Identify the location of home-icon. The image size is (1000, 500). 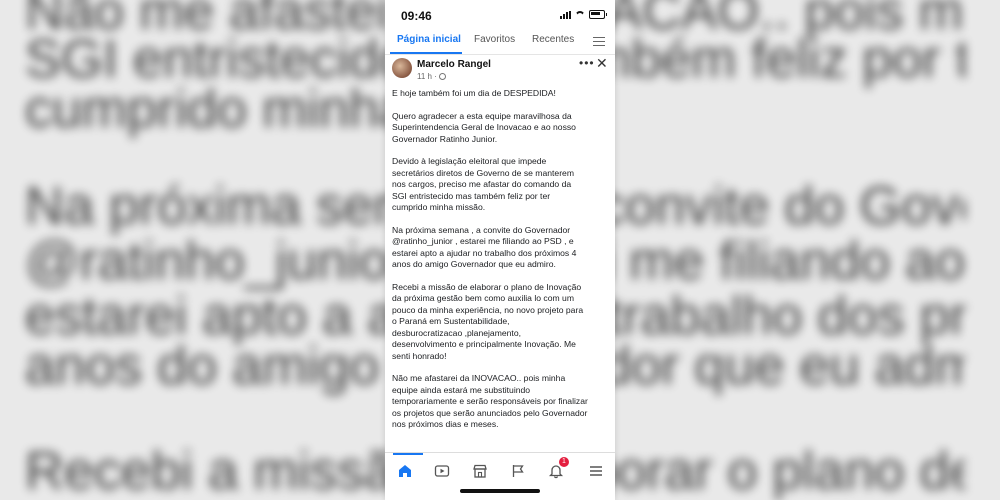
(405, 471).